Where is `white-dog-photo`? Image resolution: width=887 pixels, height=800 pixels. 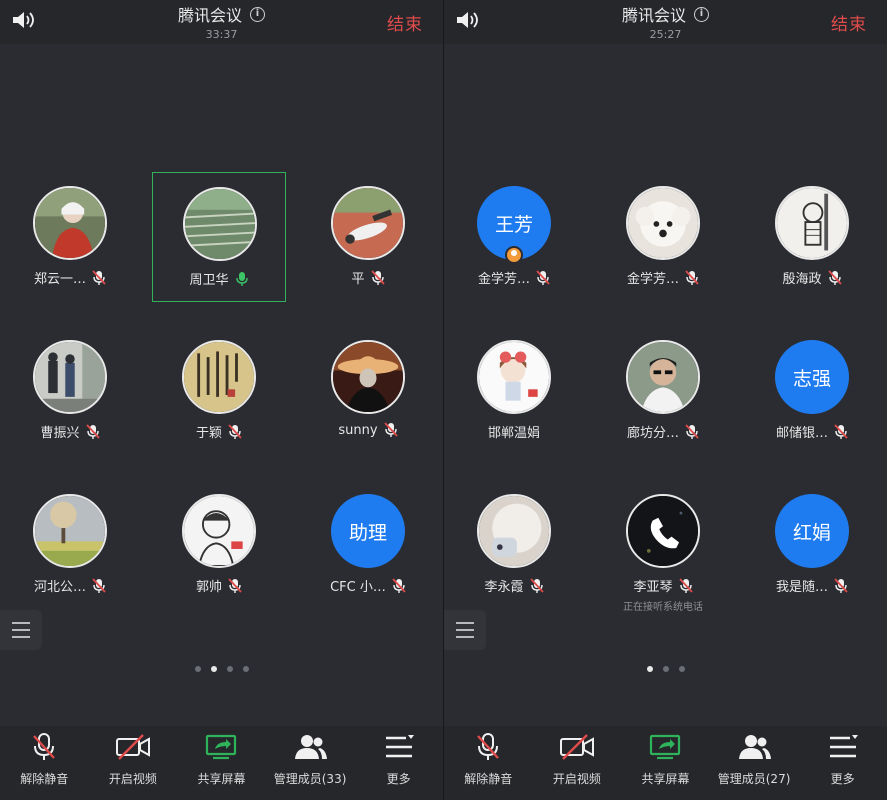
white-dog-photo is located at coordinates (663, 223).